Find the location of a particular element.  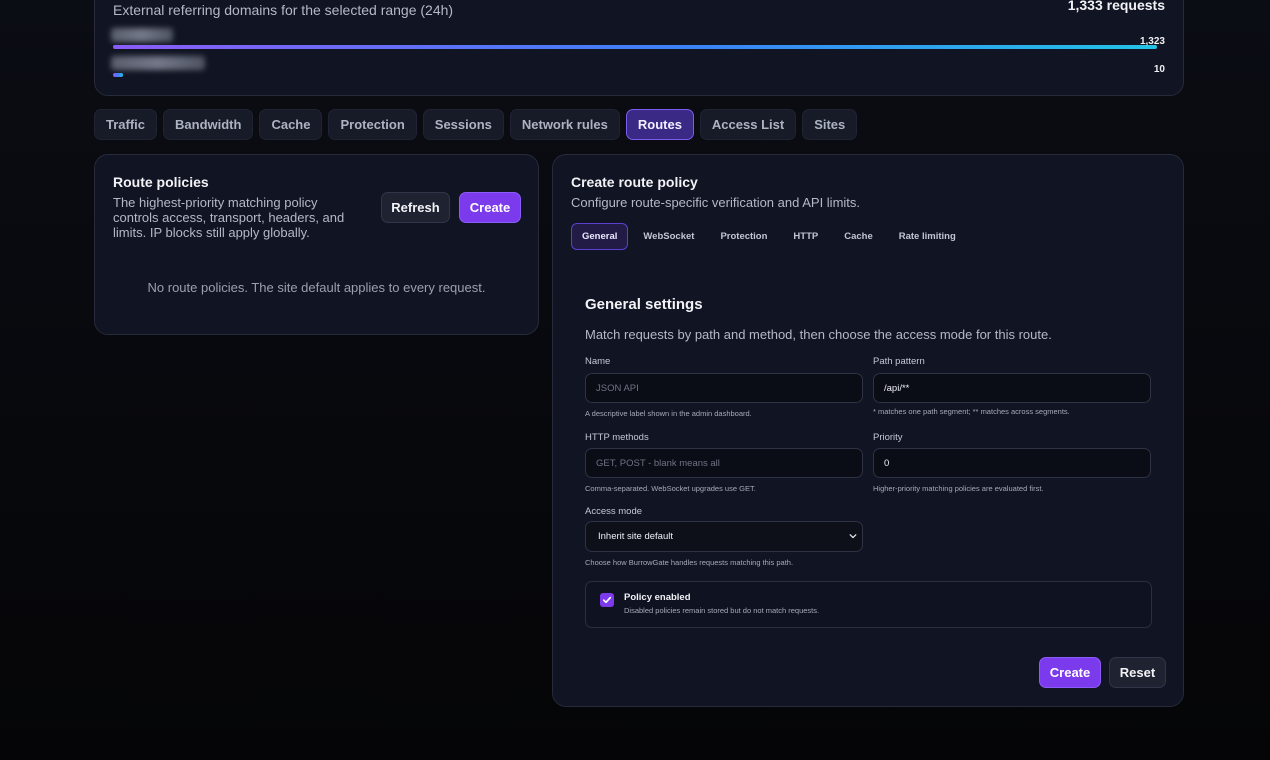

priority-input: 0 is located at coordinates (1012, 463).